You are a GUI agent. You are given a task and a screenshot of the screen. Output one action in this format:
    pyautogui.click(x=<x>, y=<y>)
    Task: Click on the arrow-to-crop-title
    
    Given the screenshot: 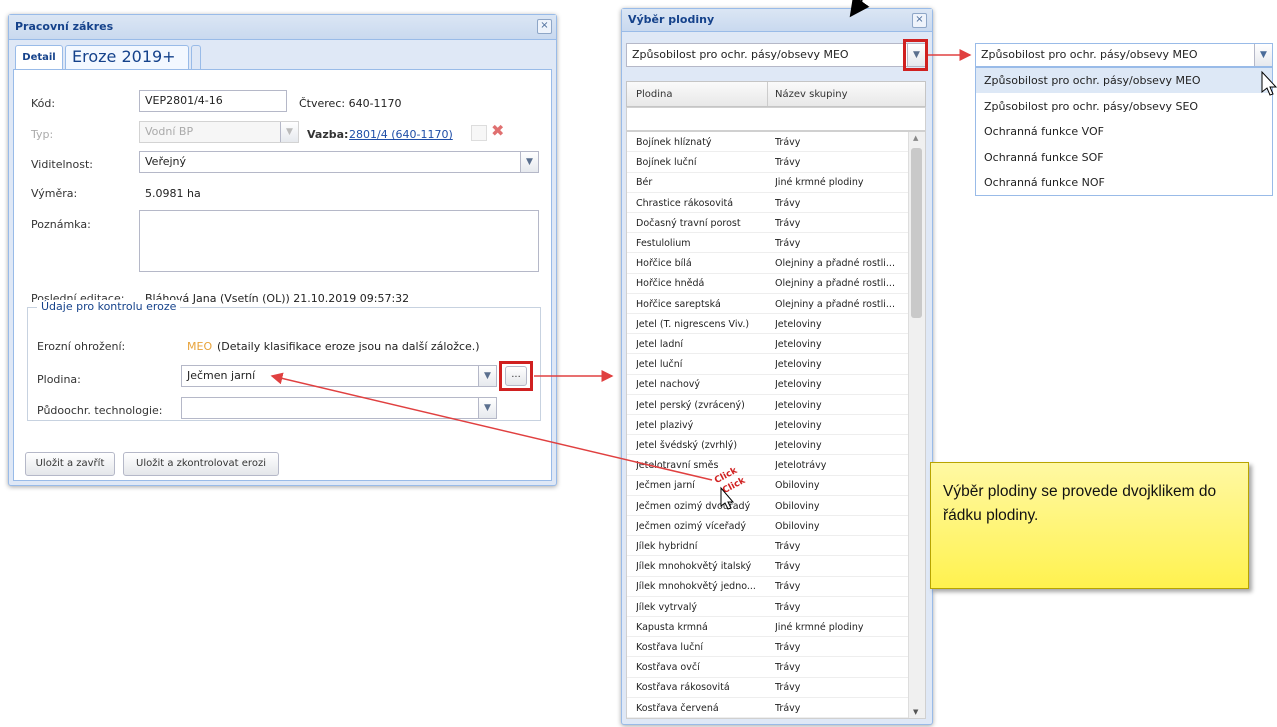 What is the action you would take?
    pyautogui.click(x=859, y=9)
    